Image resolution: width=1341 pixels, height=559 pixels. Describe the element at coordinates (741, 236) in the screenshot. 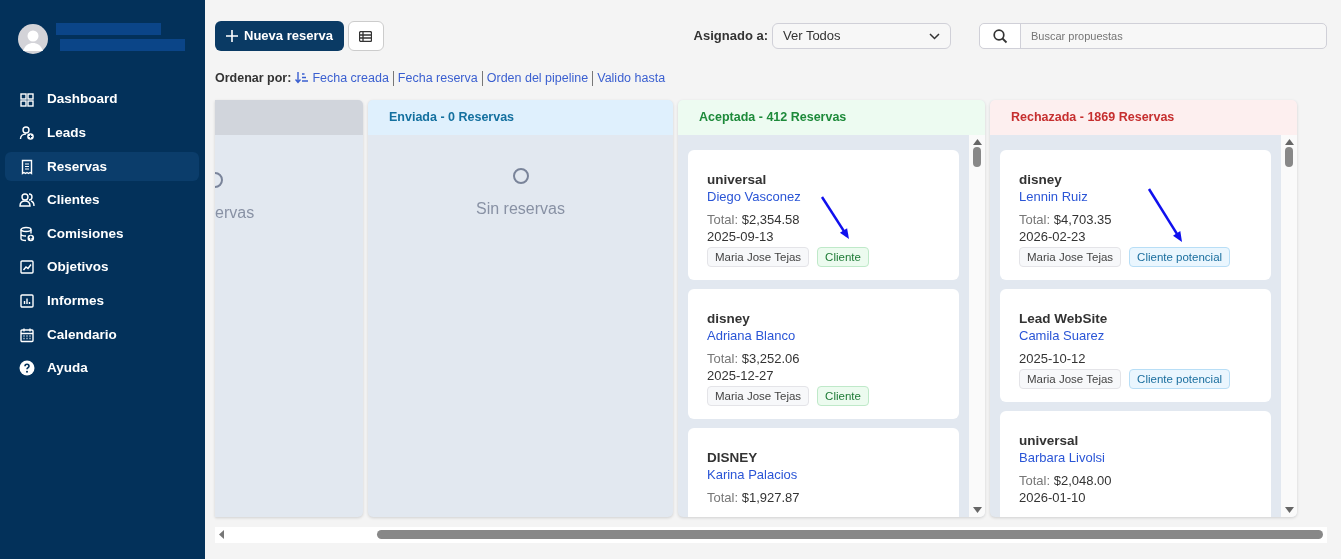

I see `booking-date: 2025-09-13` at that location.